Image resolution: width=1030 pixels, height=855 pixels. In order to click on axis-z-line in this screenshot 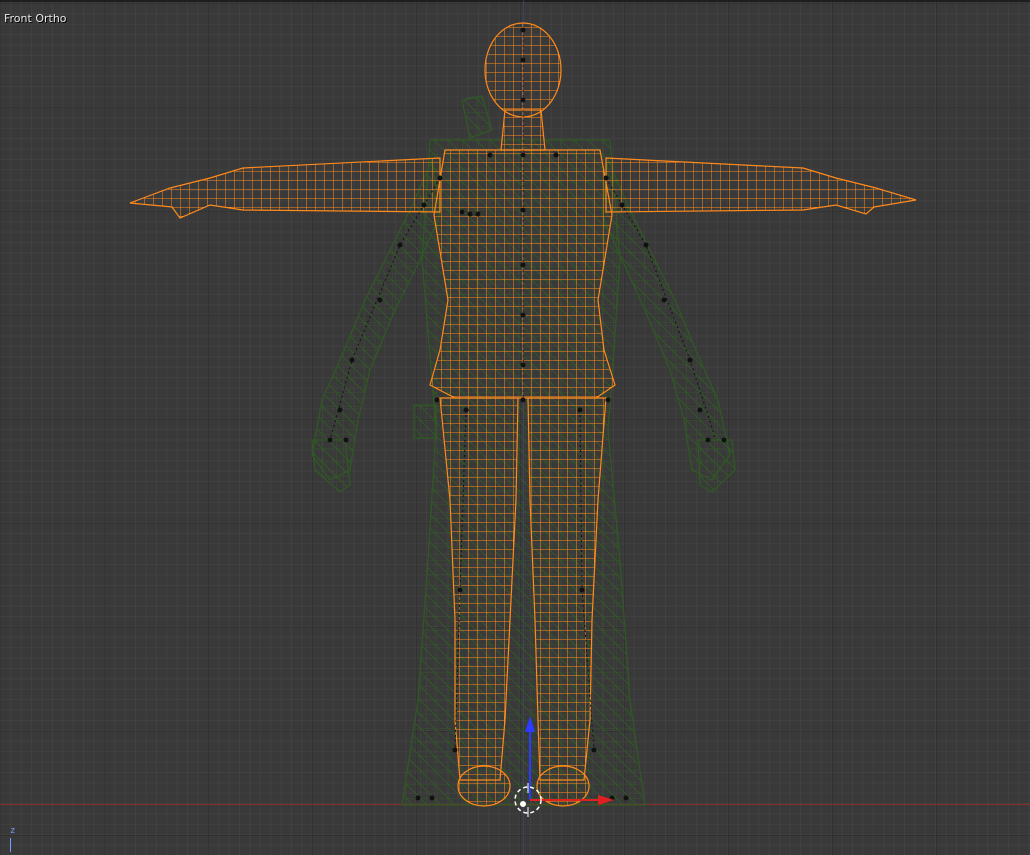, I will do `click(10, 845)`.